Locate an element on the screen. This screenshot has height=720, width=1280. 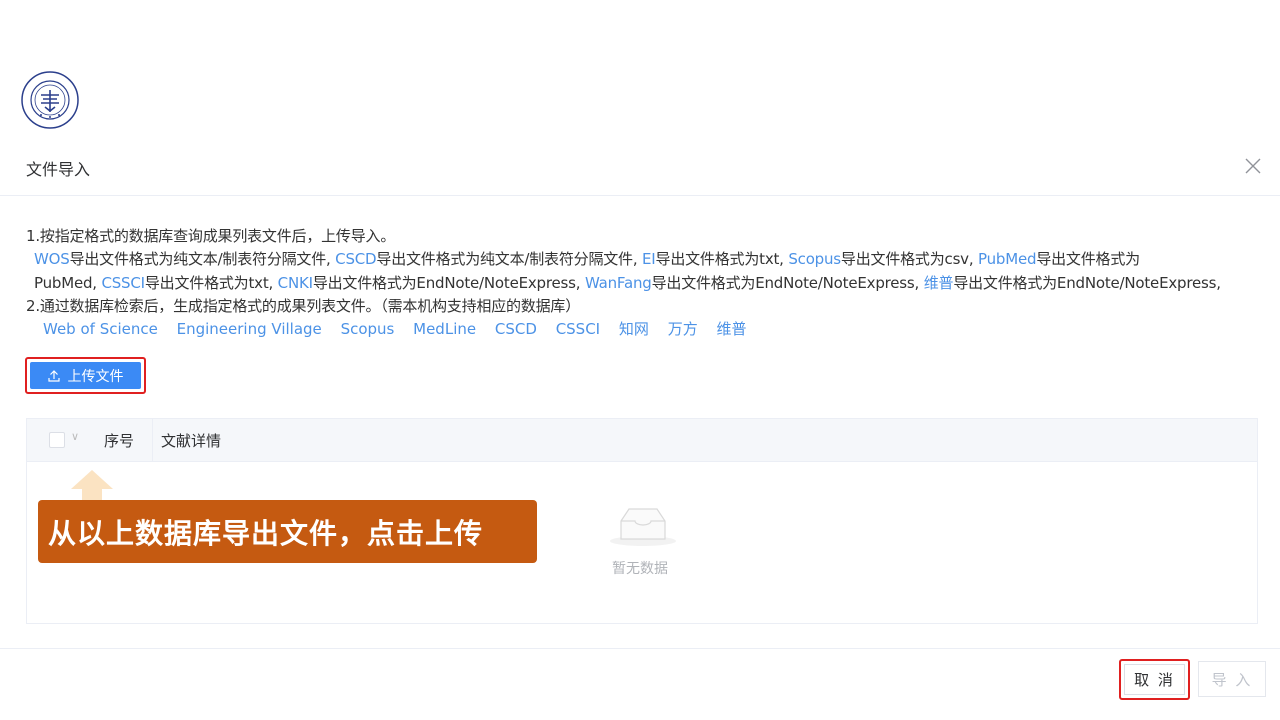
footer-divider is located at coordinates (640, 648).